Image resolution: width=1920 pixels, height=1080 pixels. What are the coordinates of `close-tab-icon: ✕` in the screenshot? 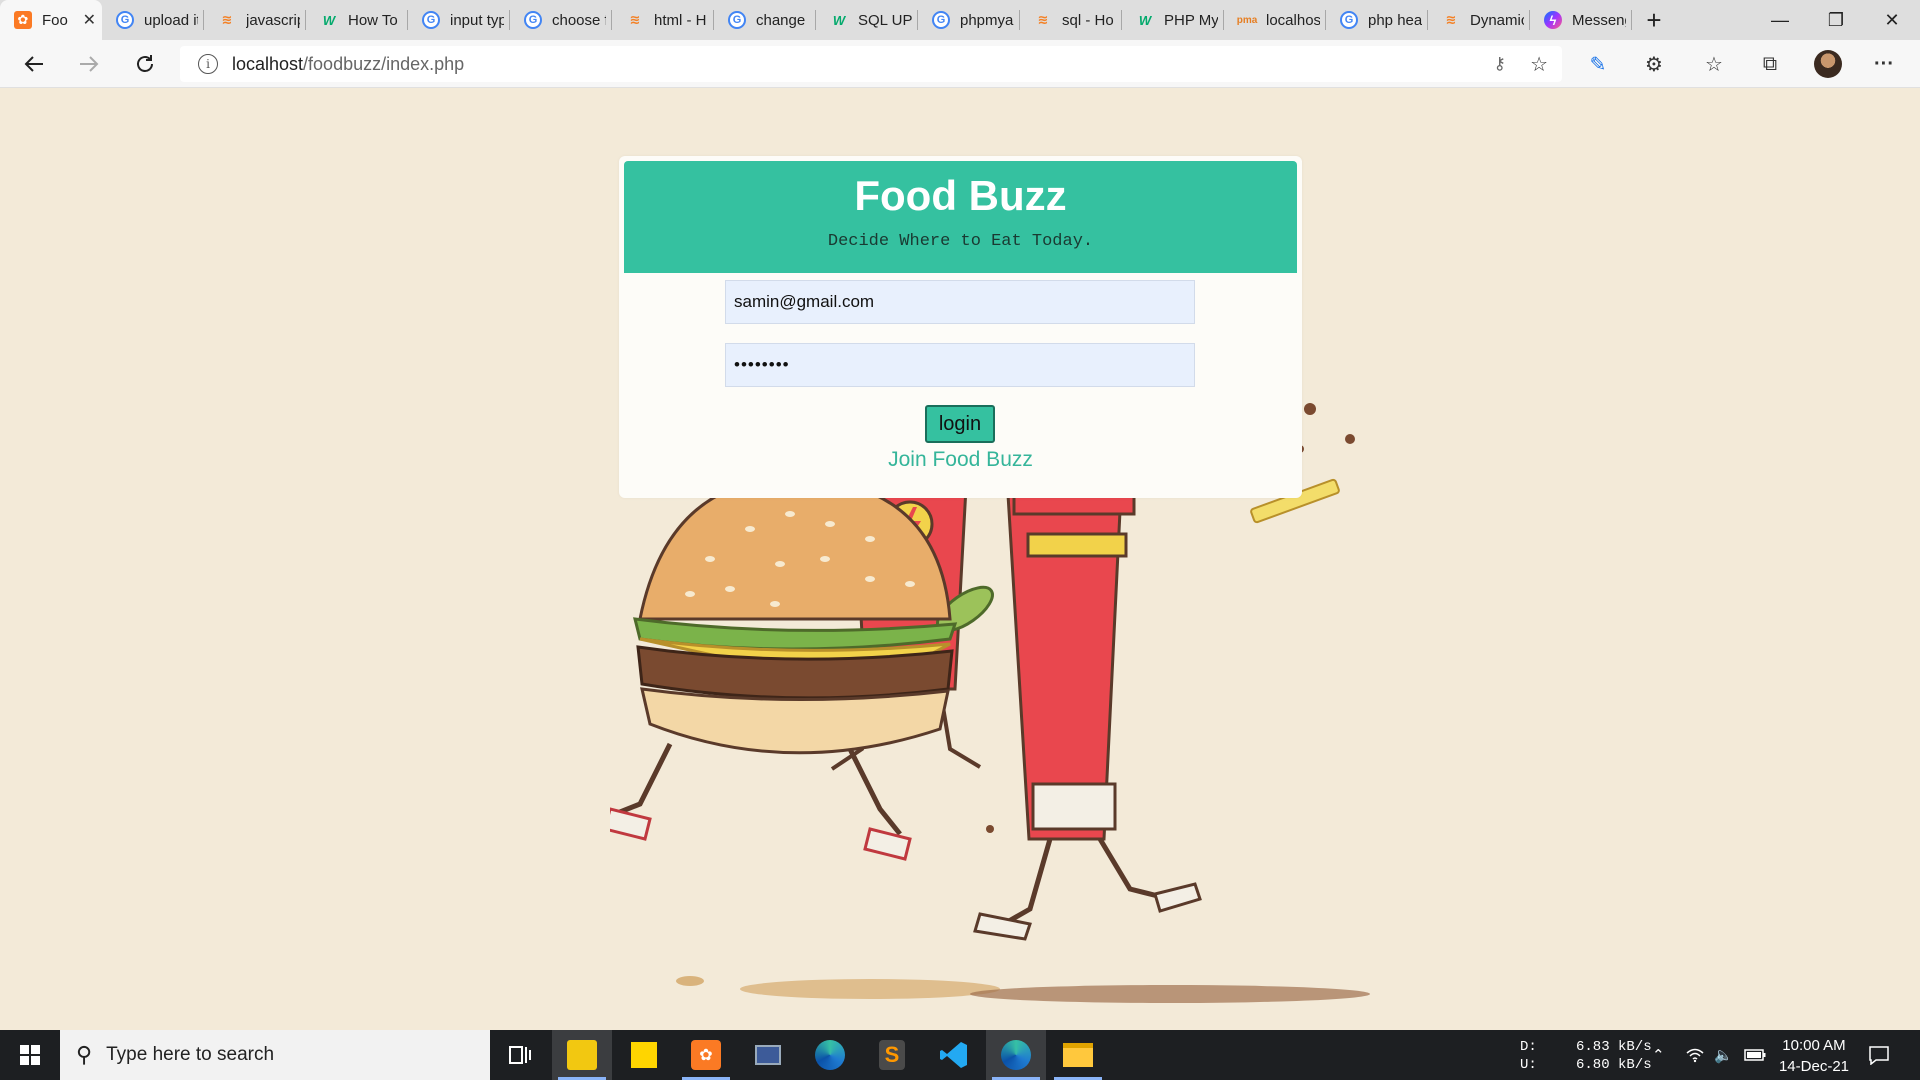 It's located at (89, 20).